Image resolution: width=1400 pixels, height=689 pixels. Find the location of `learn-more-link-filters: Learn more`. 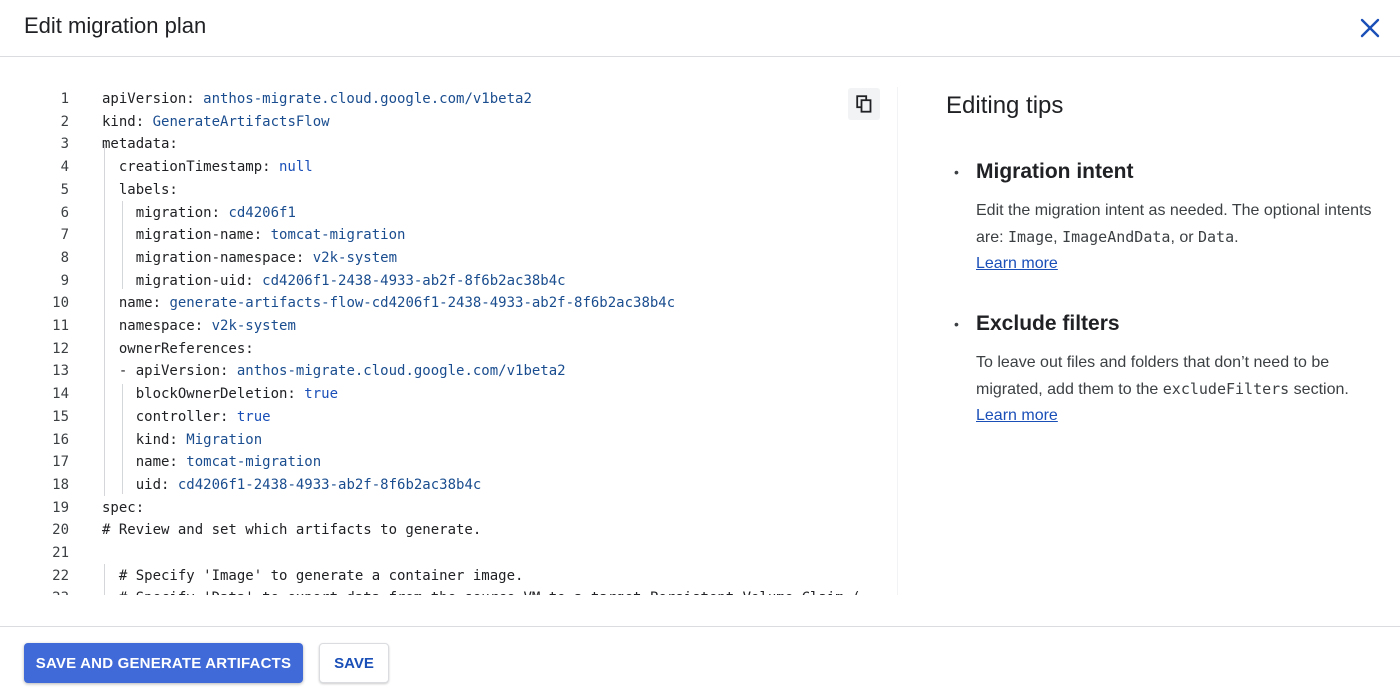

learn-more-link-filters: Learn more is located at coordinates (1017, 415).